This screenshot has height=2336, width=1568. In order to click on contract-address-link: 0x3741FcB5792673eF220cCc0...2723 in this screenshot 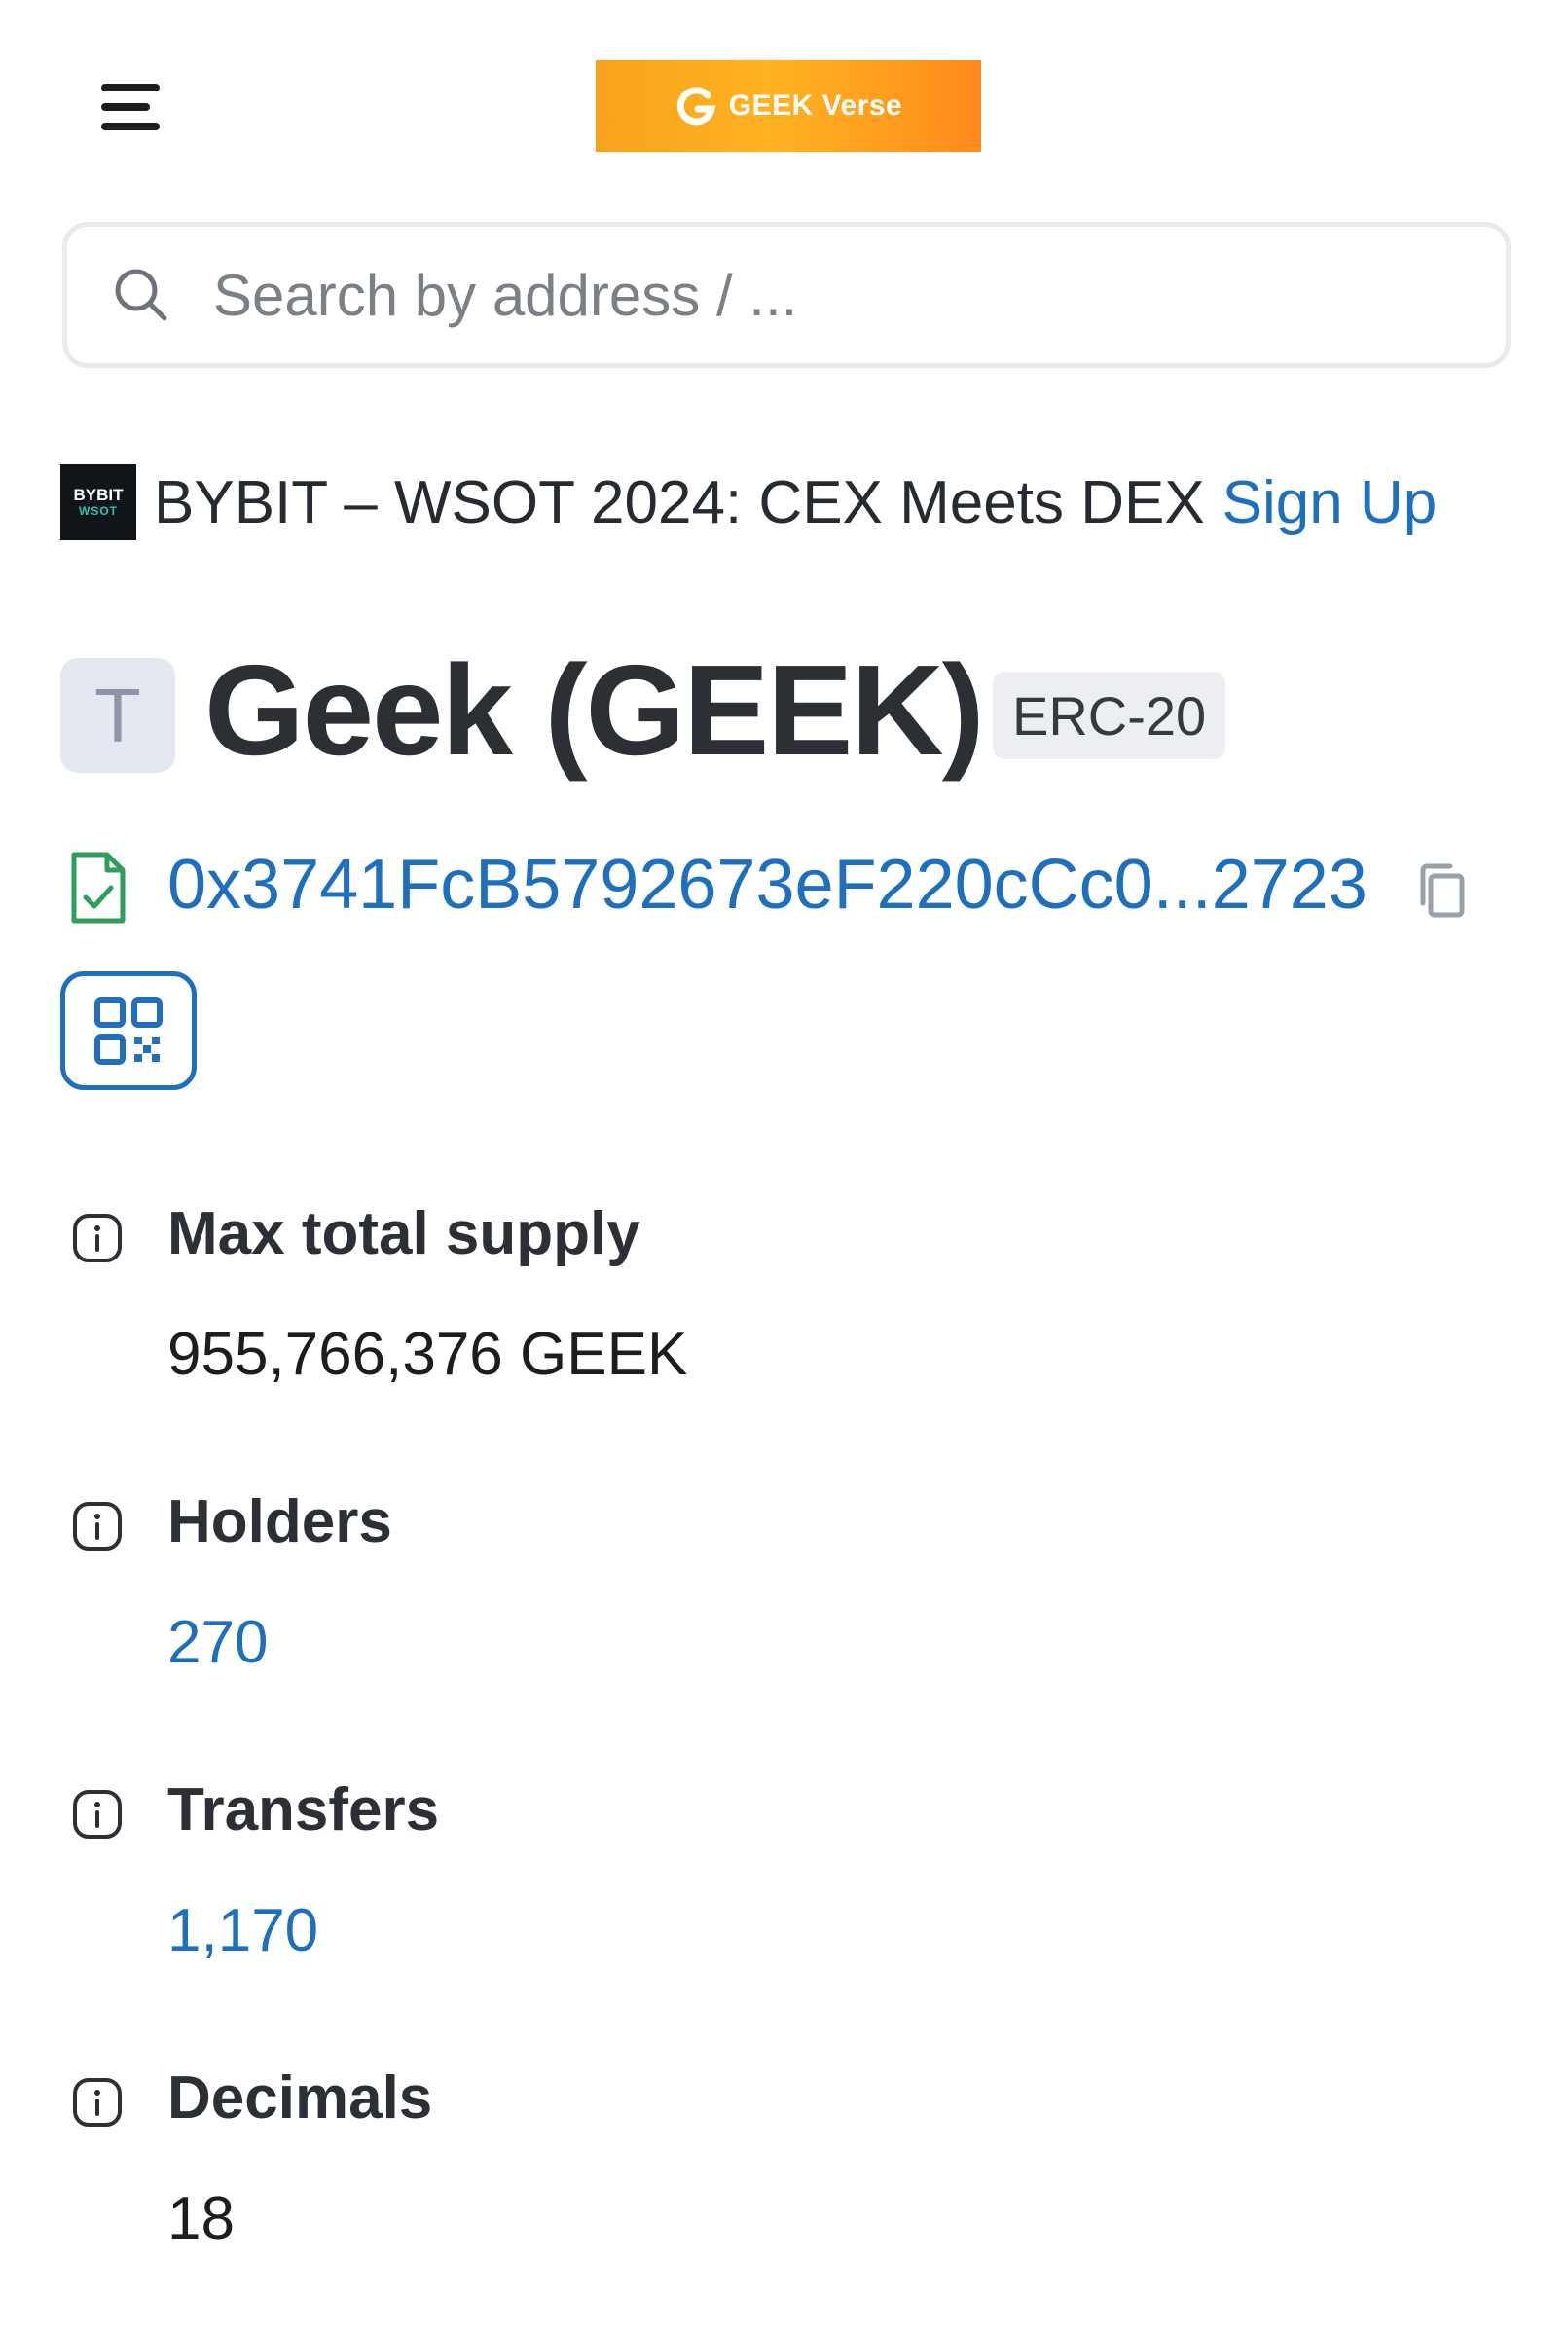, I will do `click(767, 885)`.